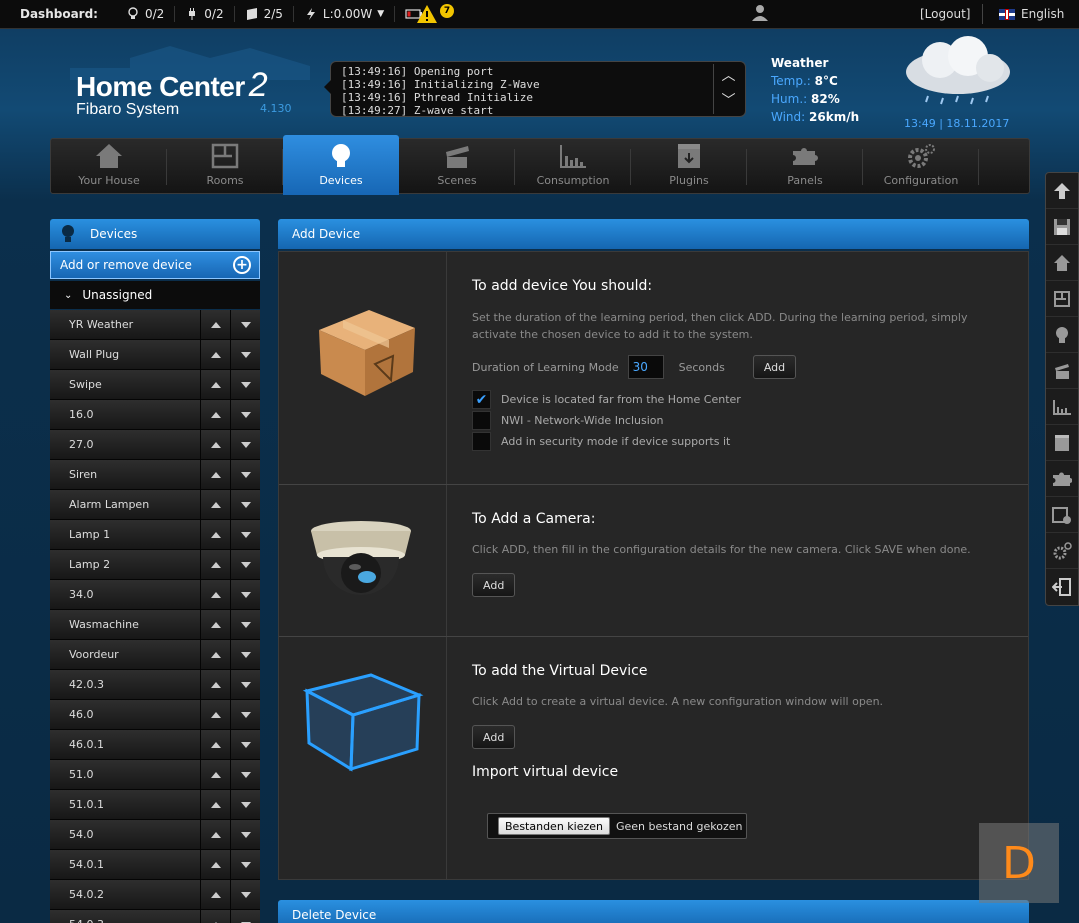 The image size is (1079, 923). Describe the element at coordinates (427, 14) in the screenshot. I see `warning-icon` at that location.